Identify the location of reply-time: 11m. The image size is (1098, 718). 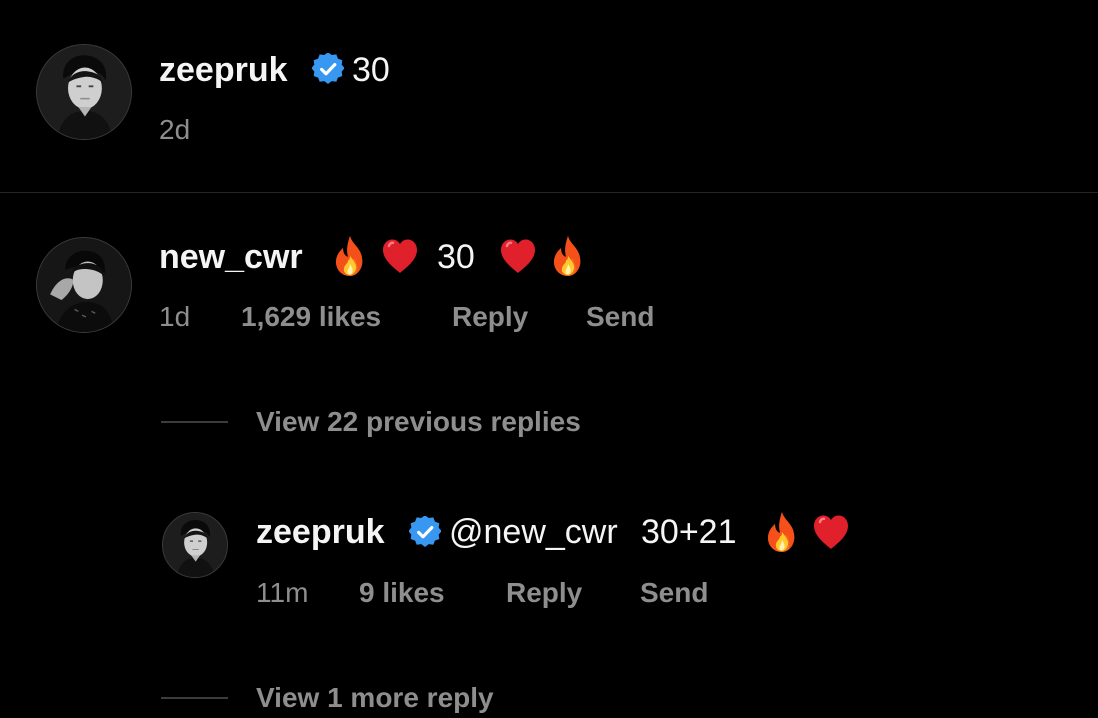
(282, 592).